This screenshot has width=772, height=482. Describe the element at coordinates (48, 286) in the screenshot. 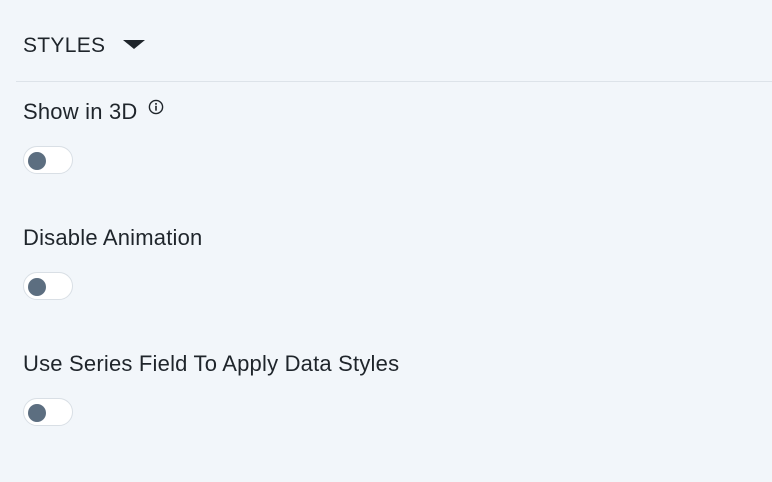

I see `disable-animation-toggle` at that location.